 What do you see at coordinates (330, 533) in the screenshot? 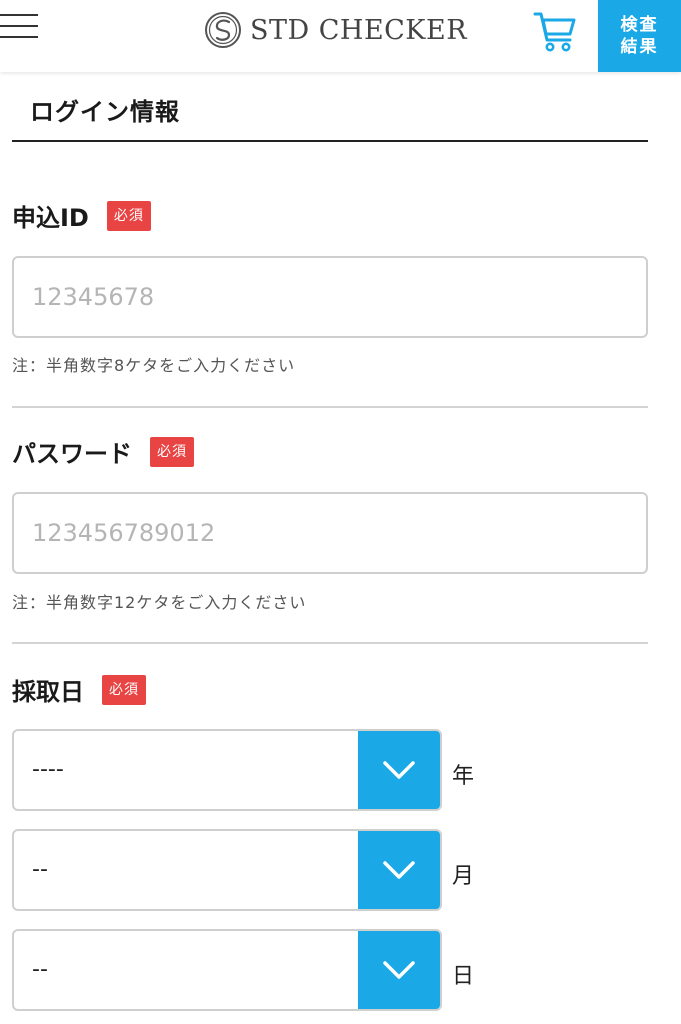
I see `password-input` at bounding box center [330, 533].